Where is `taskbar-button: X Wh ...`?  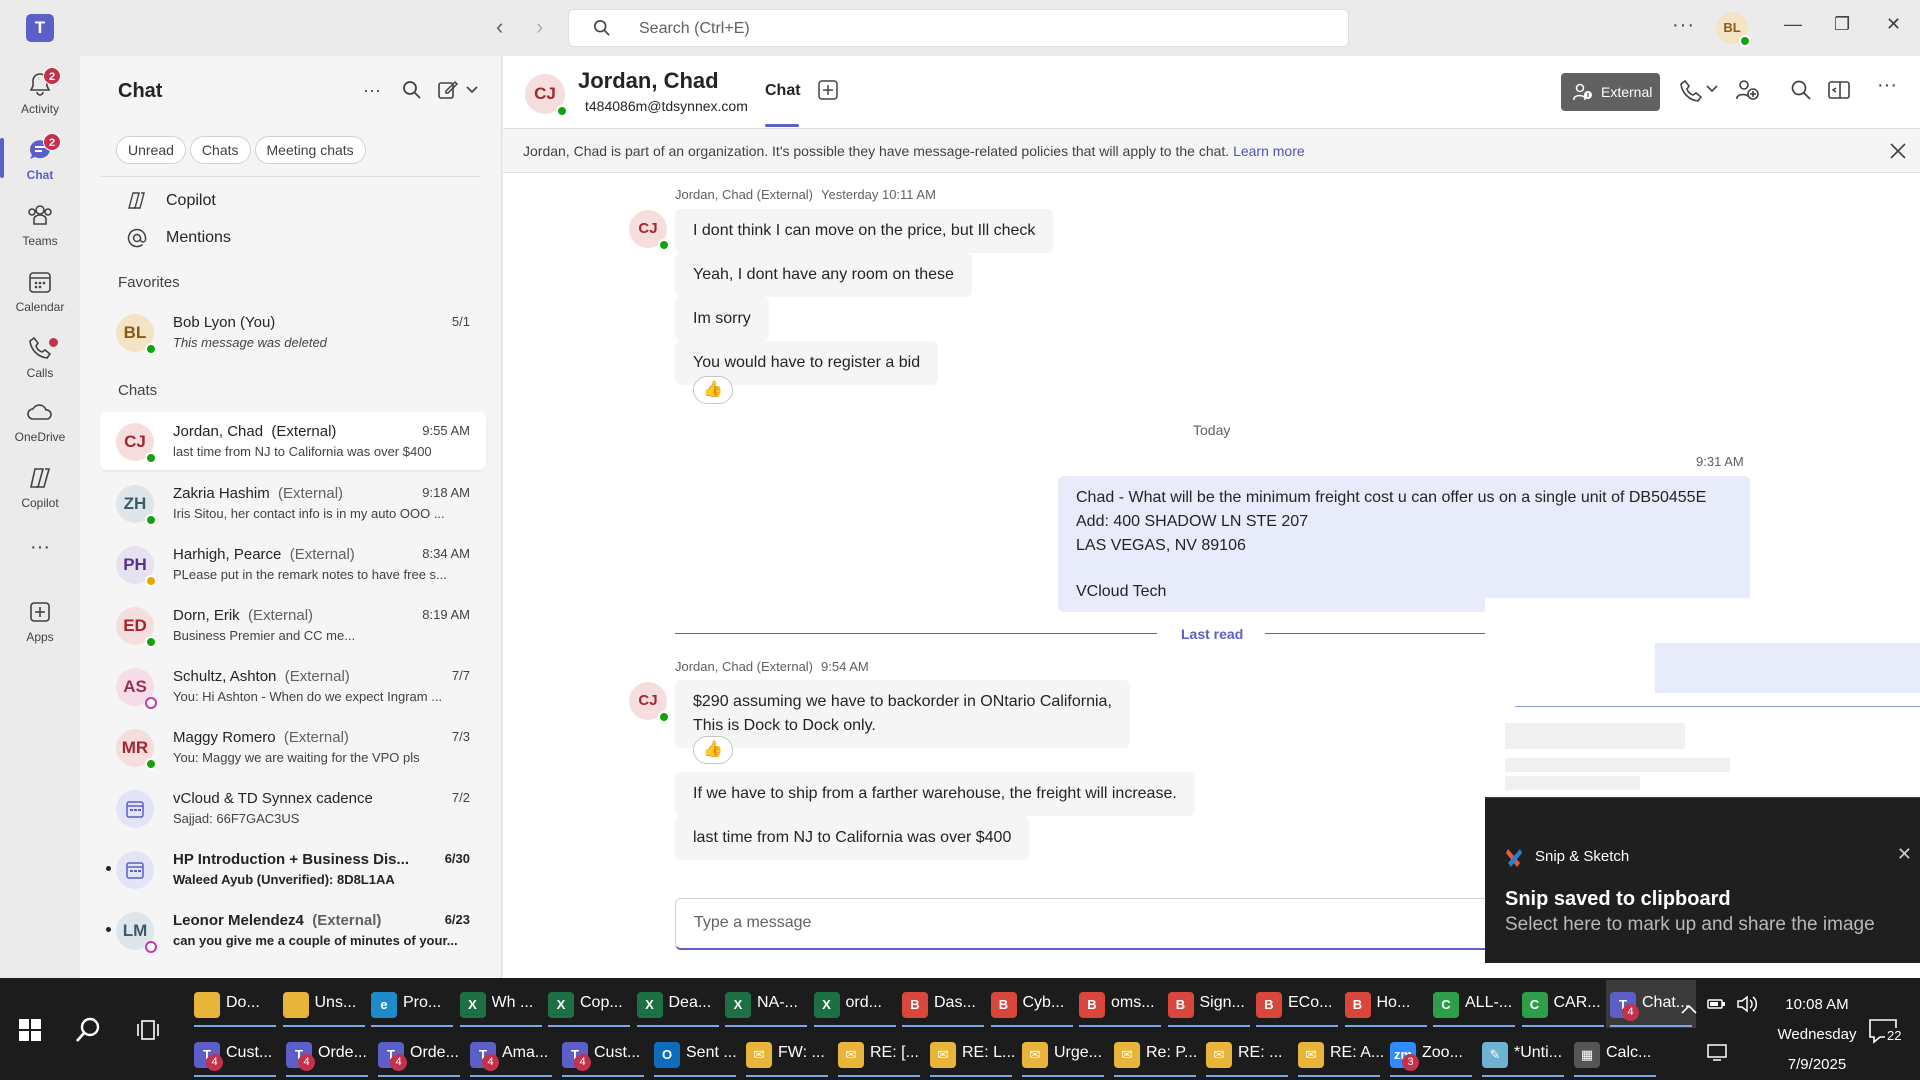 taskbar-button: X Wh ... is located at coordinates (501, 1004).